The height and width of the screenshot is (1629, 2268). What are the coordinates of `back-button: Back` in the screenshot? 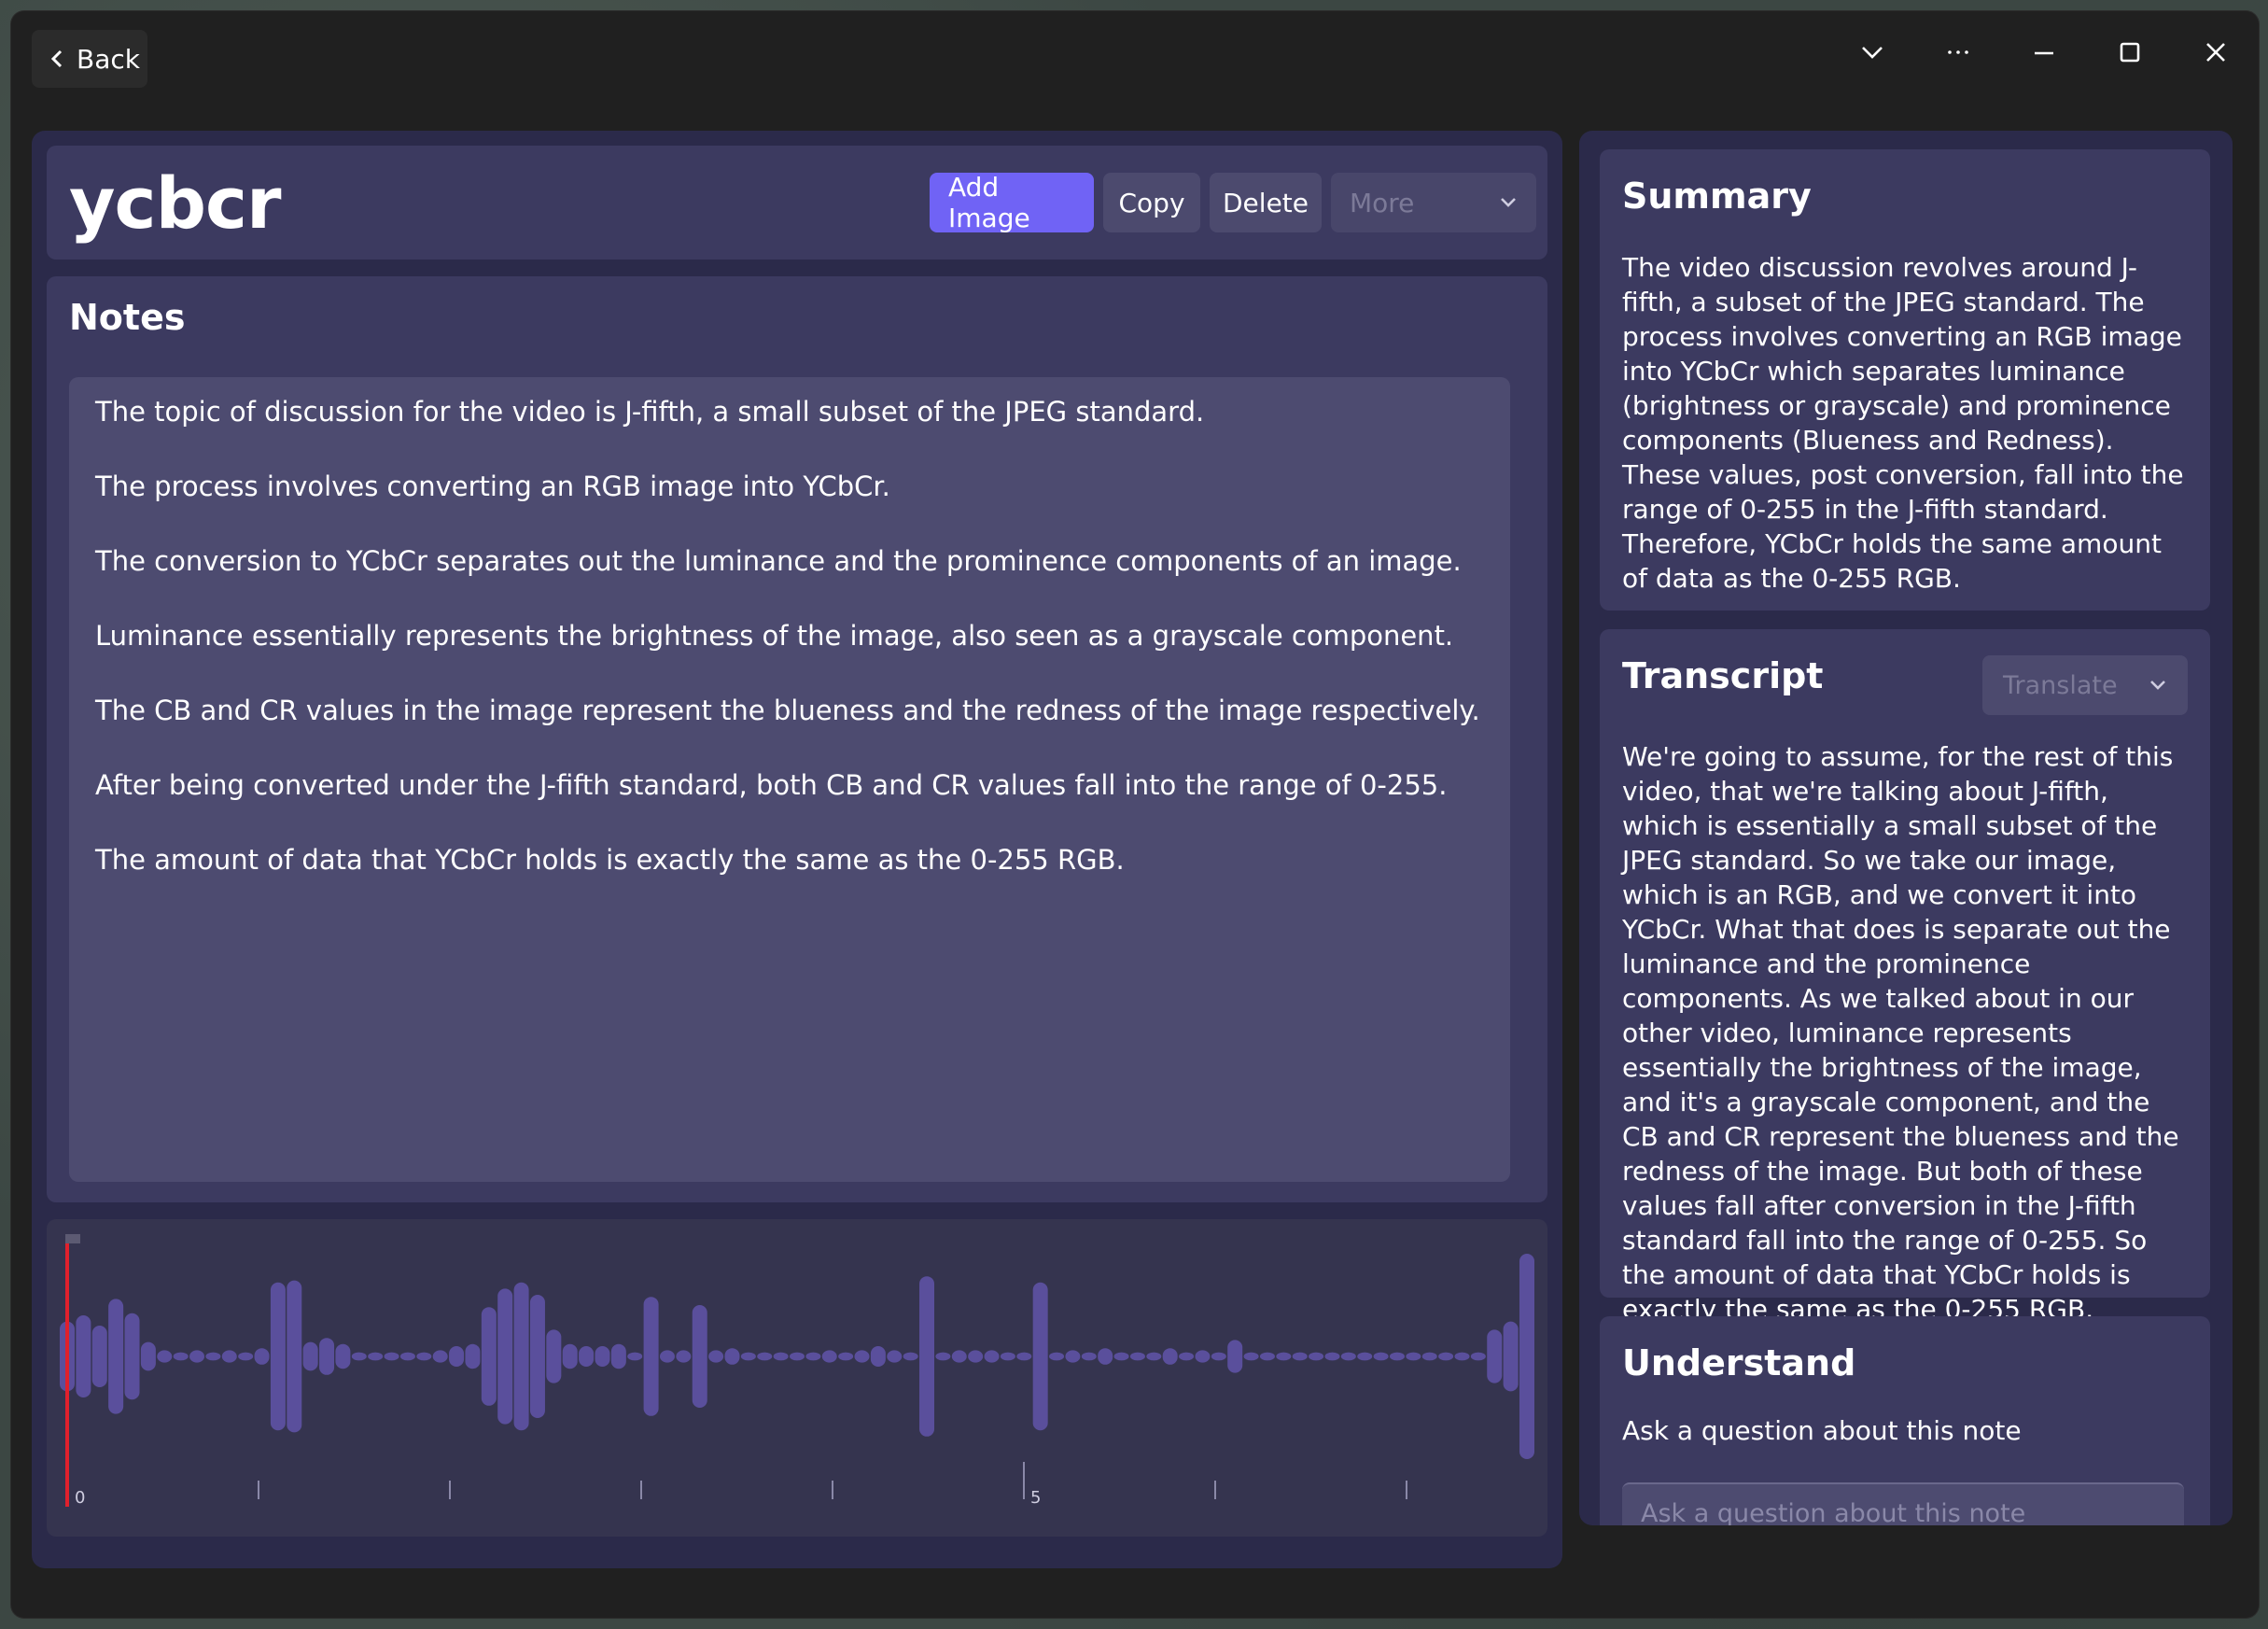 It's located at (89, 59).